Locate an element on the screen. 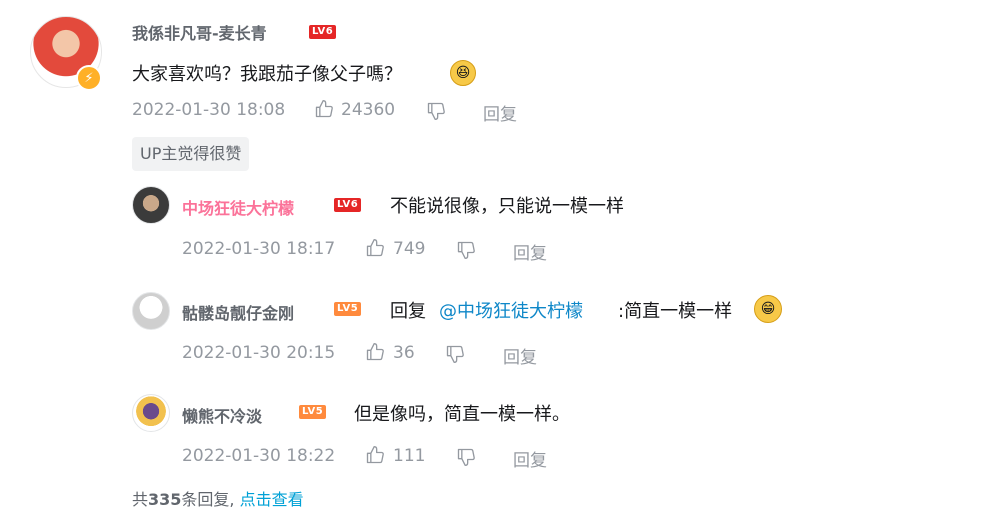 The width and height of the screenshot is (998, 528). reply-count-summary: 共335条回复, 点击查看 is located at coordinates (218, 498).